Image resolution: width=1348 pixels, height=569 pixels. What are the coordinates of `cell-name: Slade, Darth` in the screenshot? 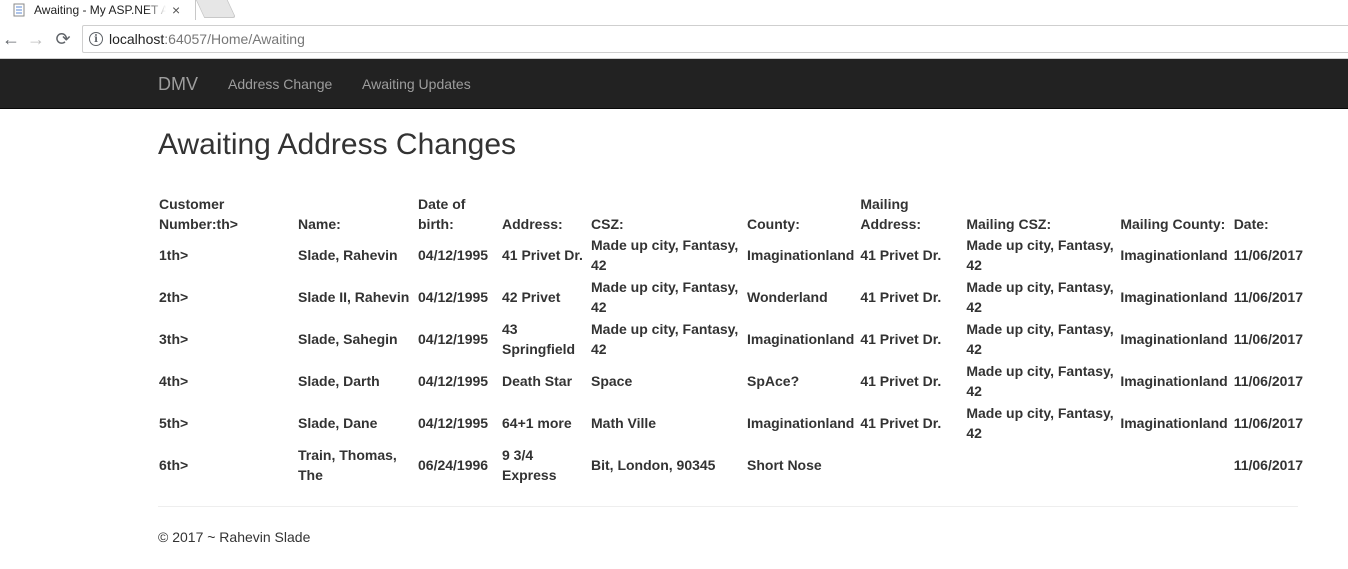 It's located at (339, 381).